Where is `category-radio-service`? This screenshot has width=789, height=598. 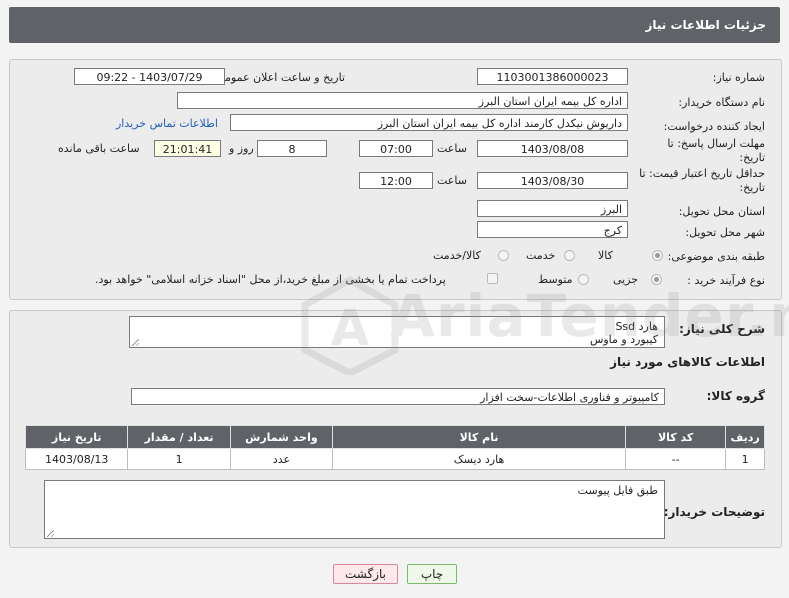
category-radio-service is located at coordinates (569, 255).